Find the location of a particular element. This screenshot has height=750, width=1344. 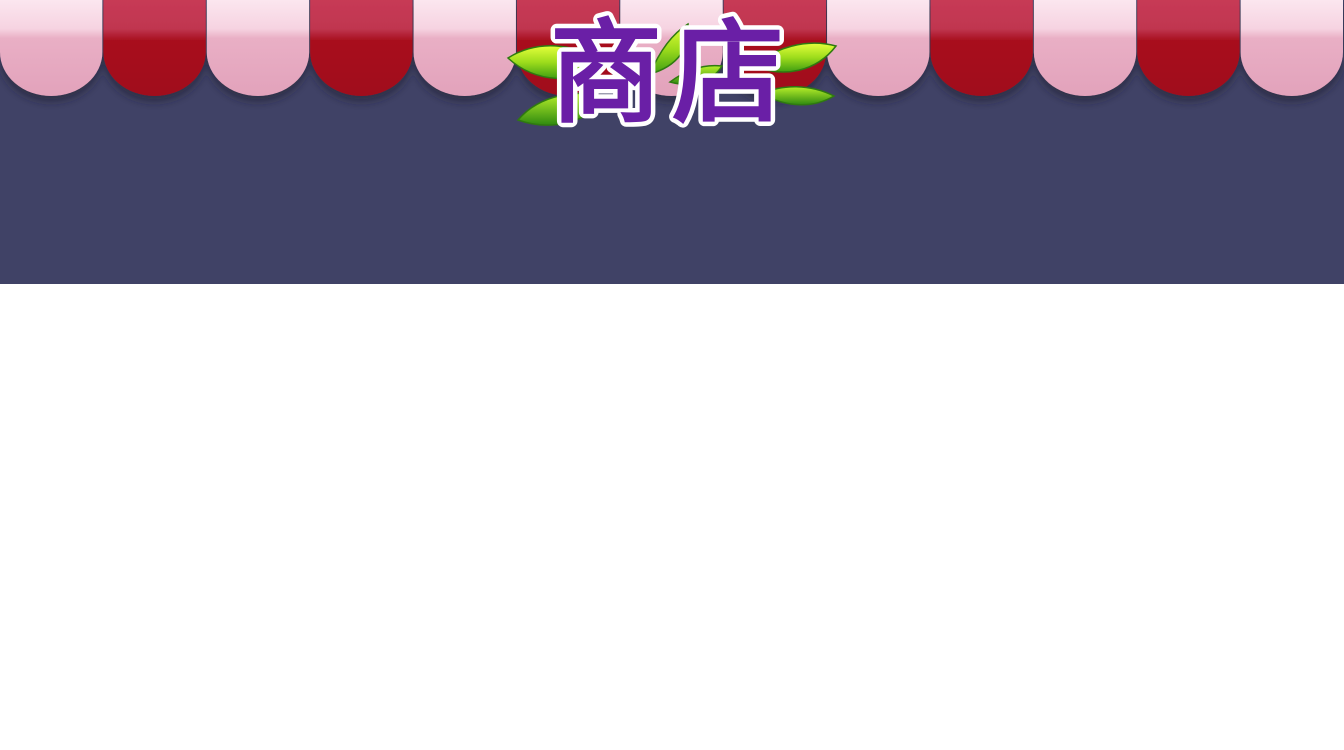

shop-title: 商店 is located at coordinates (672, 74).